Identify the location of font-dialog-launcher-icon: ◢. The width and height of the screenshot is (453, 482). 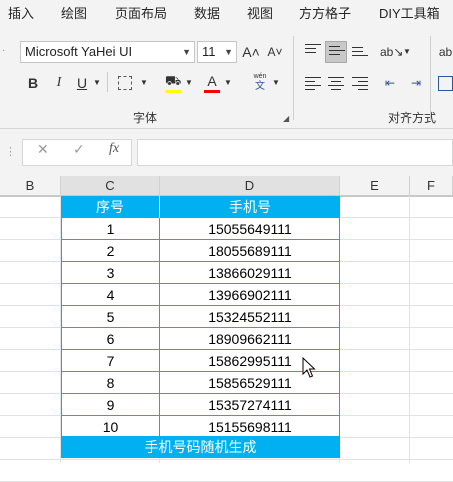
(286, 118).